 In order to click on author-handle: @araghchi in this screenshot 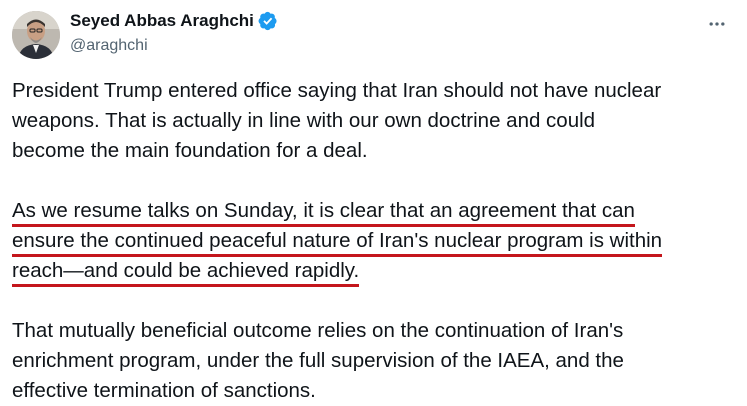, I will do `click(174, 46)`.